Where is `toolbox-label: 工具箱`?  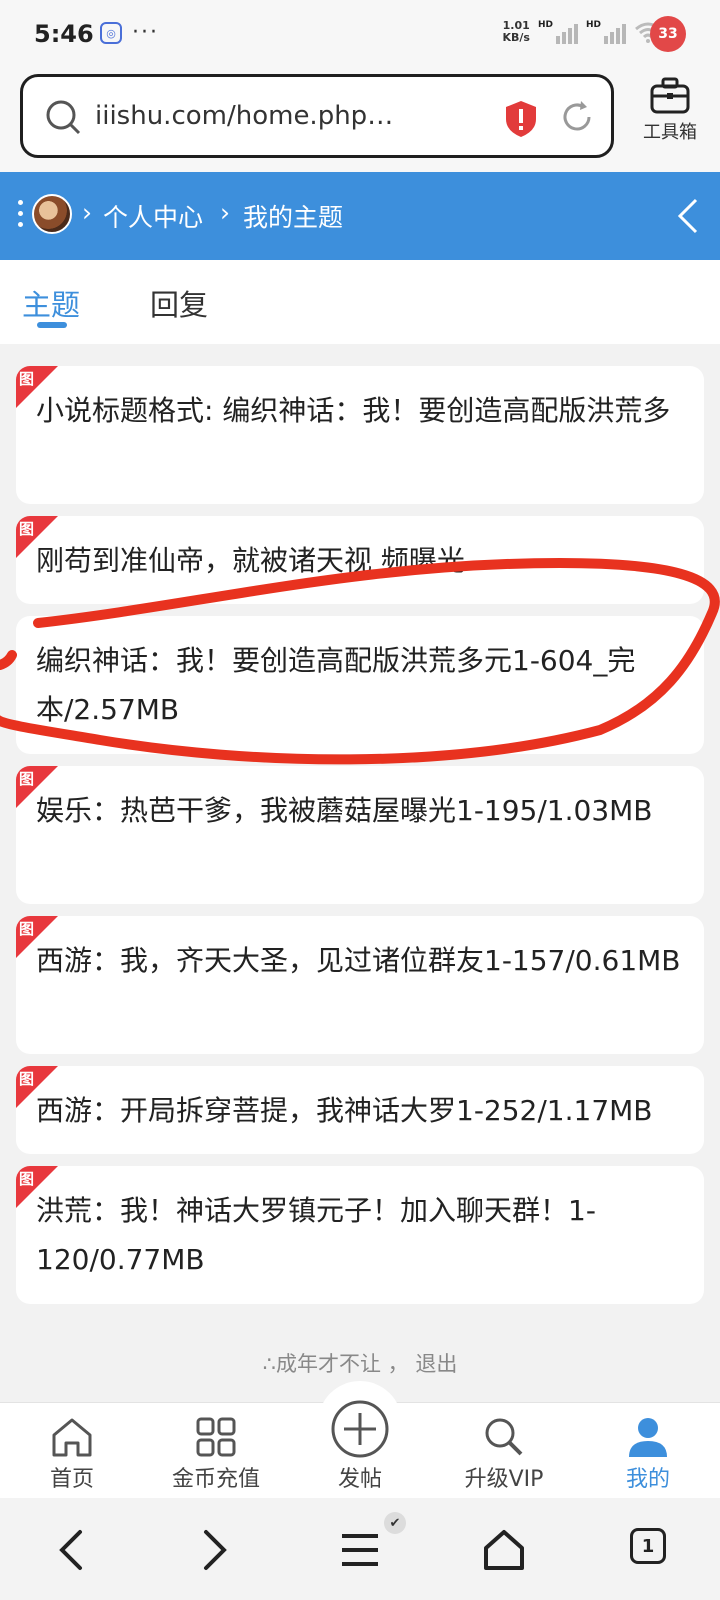
toolbox-label: 工具箱 is located at coordinates (670, 132).